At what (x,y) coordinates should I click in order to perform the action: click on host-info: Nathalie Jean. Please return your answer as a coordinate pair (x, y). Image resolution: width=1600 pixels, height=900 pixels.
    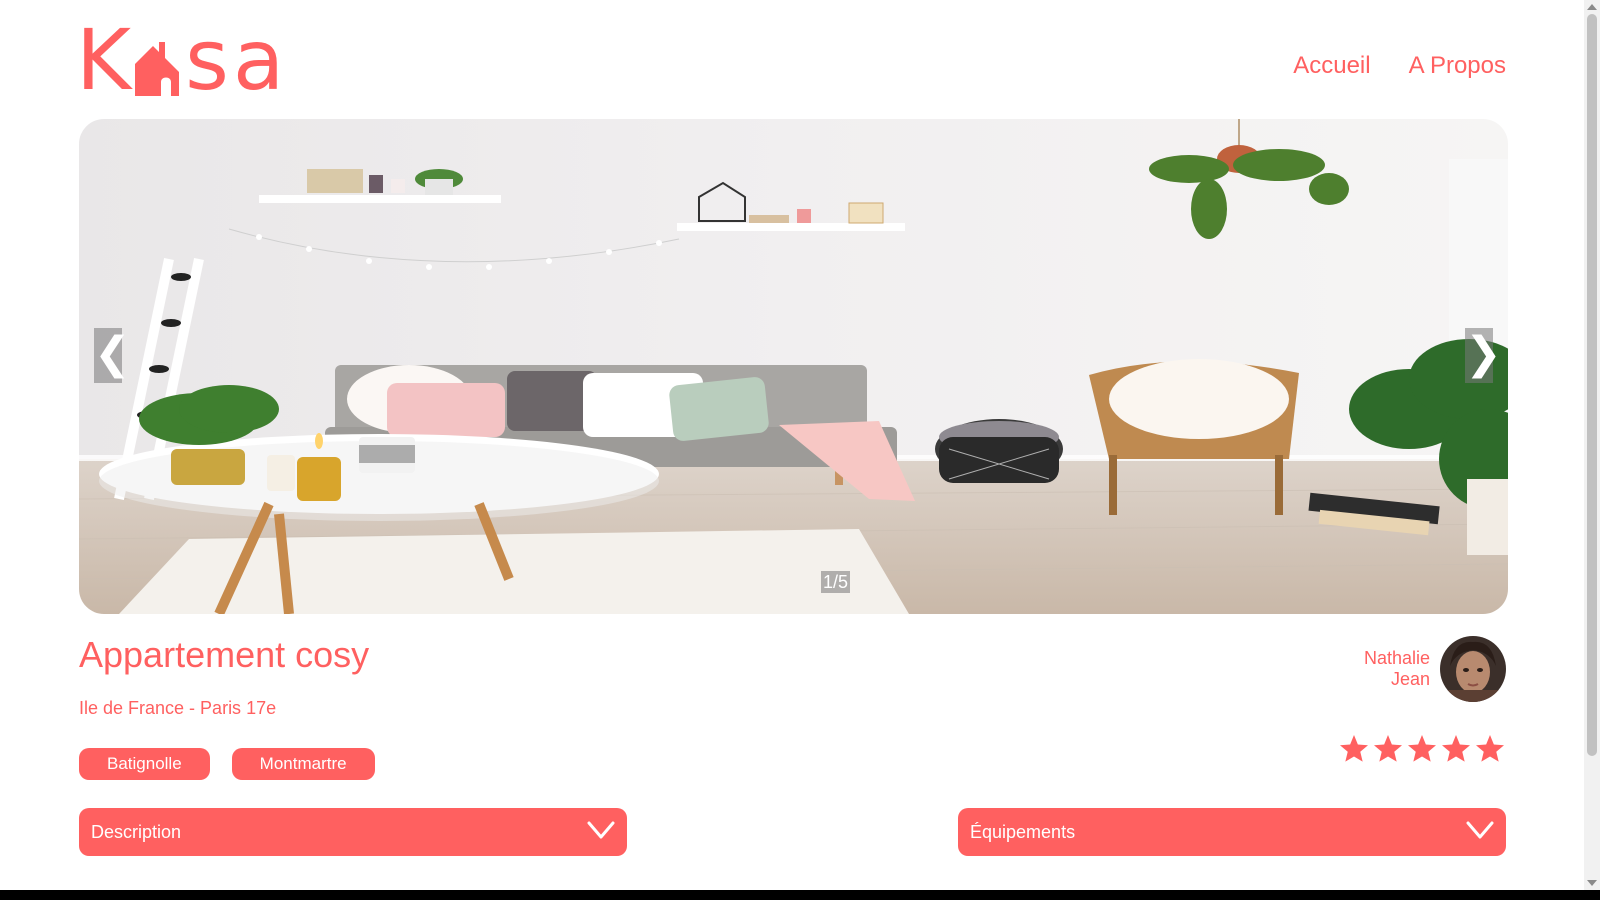
    Looking at the image, I should click on (1428, 669).